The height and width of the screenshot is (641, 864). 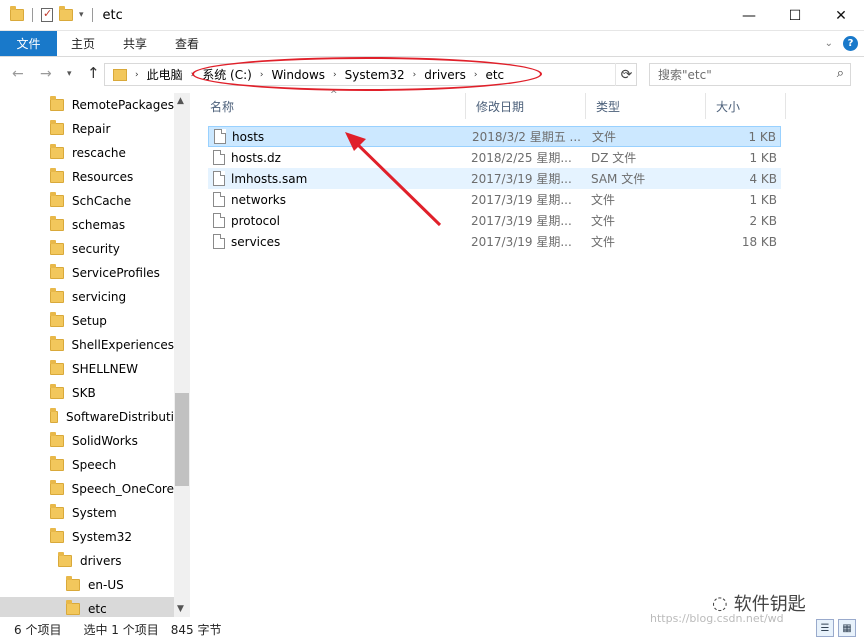 I want to click on file-row: services 2017/3/19 星期... 文件 18 KB, so click(x=494, y=241).